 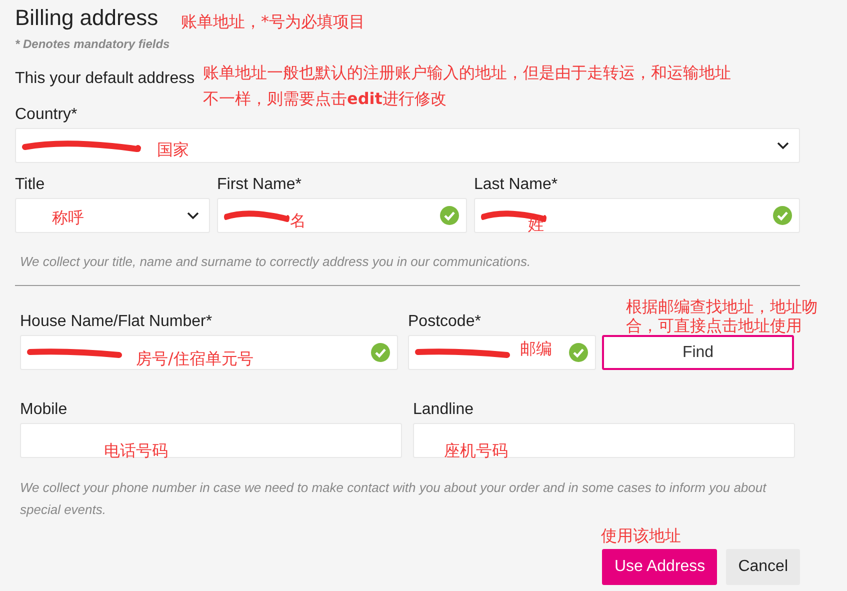 What do you see at coordinates (195, 358) in the screenshot?
I see `annotation-text: 房号/住宿单元号` at bounding box center [195, 358].